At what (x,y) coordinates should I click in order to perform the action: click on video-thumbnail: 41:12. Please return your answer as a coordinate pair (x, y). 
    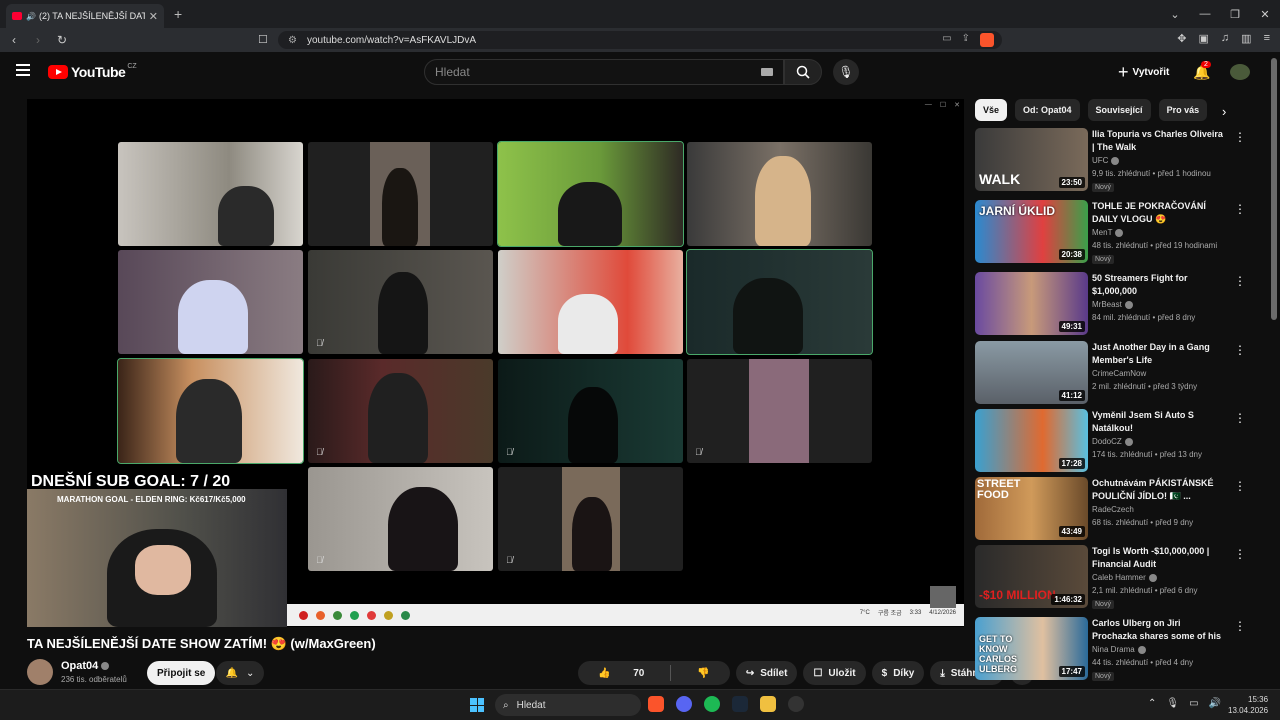
    Looking at the image, I should click on (1031, 372).